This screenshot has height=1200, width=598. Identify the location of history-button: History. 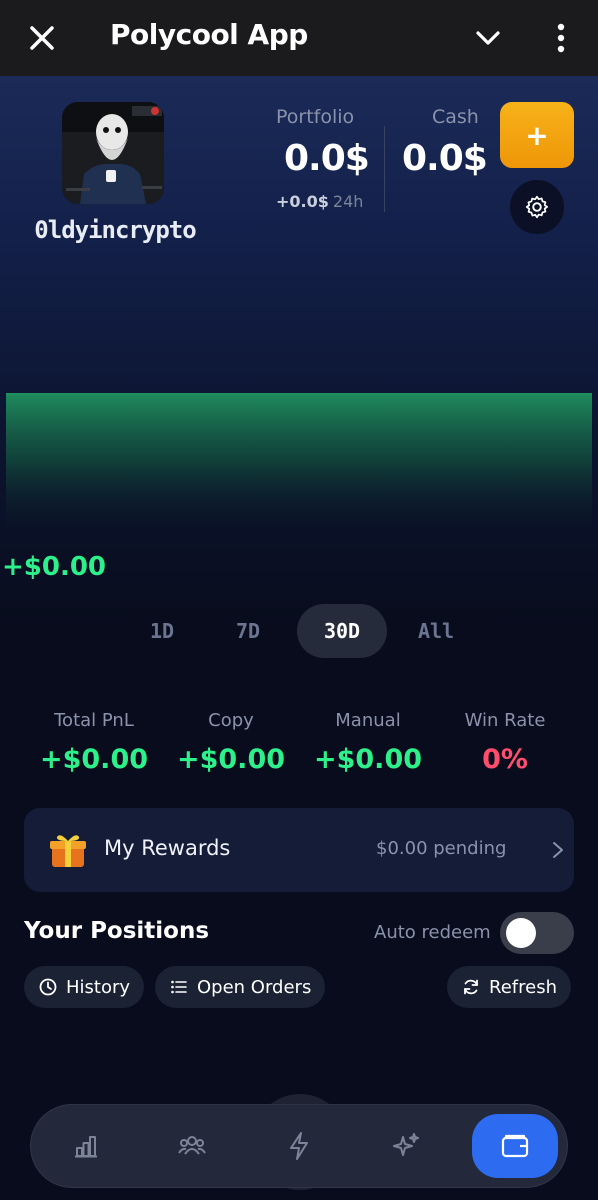
(84, 987).